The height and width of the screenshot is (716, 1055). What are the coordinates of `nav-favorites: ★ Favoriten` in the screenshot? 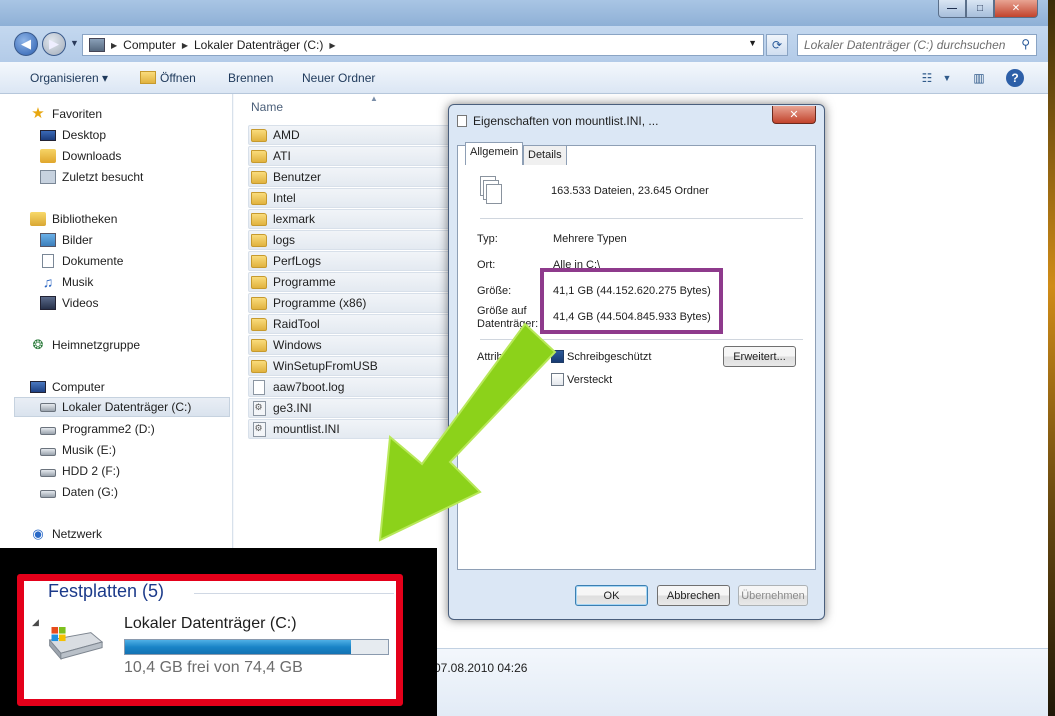 It's located at (66, 114).